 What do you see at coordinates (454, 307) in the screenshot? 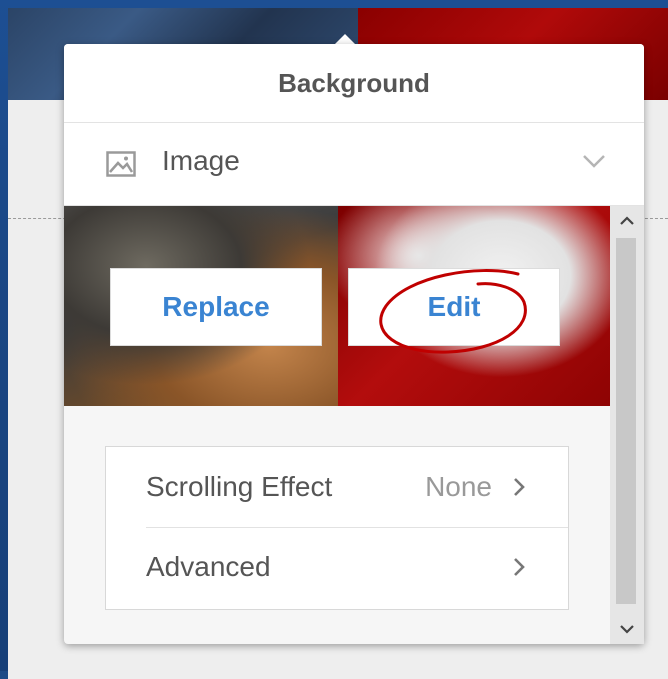
I see `edit-button: Edit` at bounding box center [454, 307].